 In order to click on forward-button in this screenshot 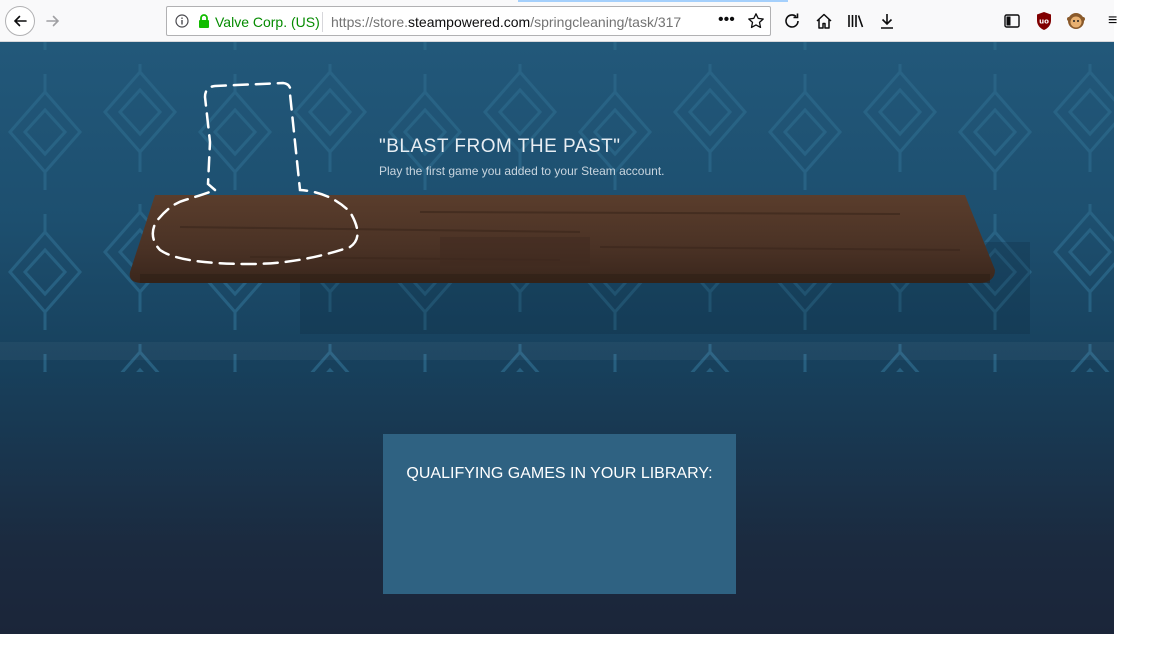, I will do `click(53, 21)`.